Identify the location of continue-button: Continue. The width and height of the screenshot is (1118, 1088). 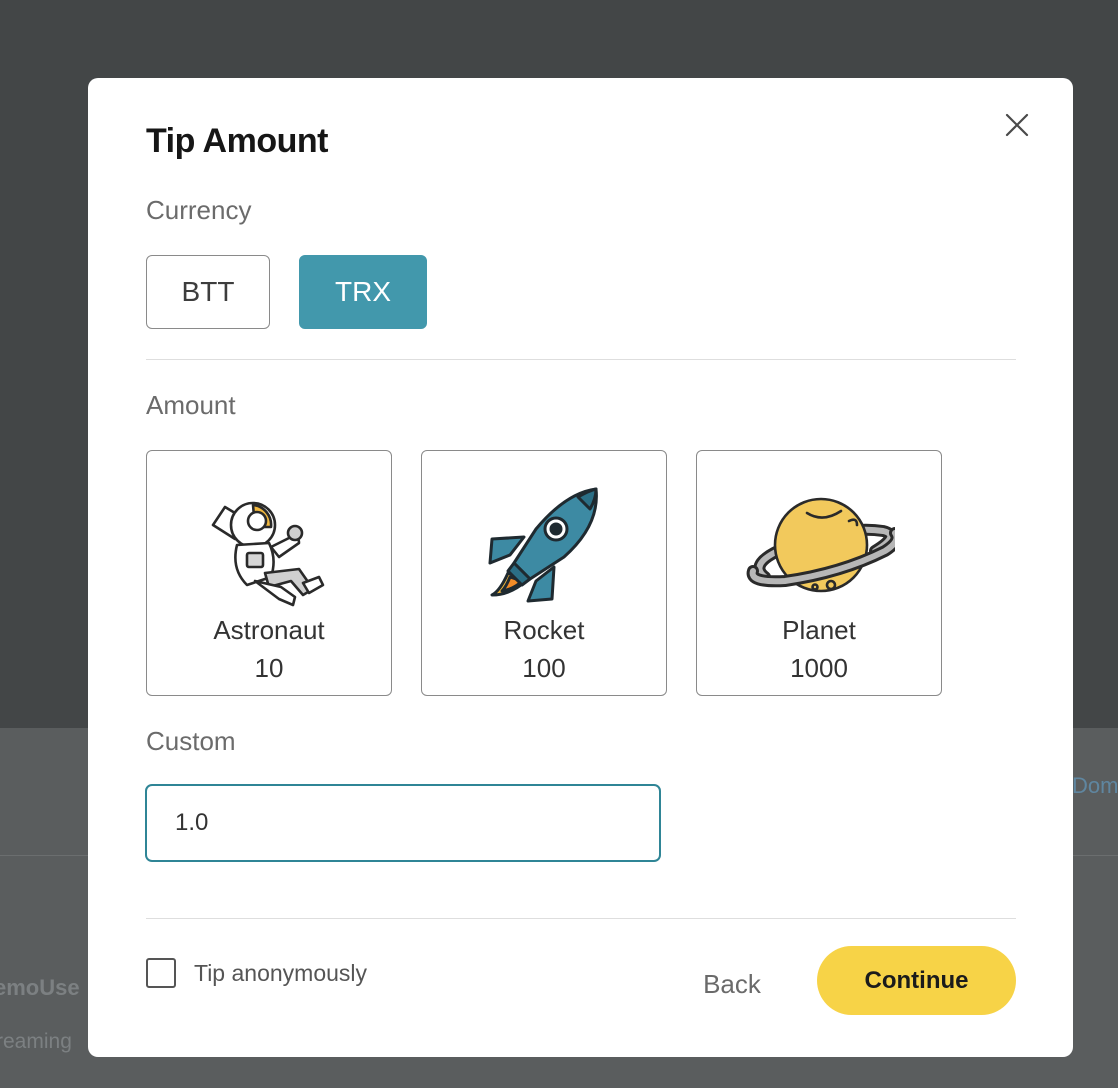
(916, 980).